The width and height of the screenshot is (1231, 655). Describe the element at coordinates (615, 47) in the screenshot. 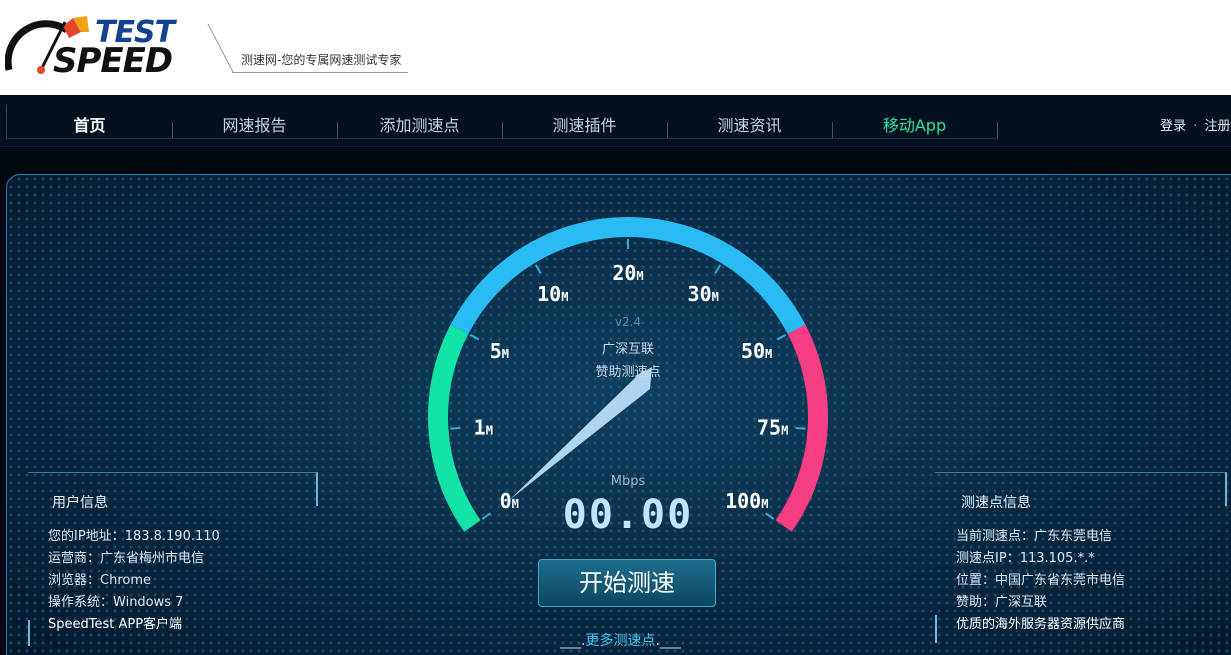

I see `site-header: TEST SPEED 测速网-您的专属网速测试专家` at that location.